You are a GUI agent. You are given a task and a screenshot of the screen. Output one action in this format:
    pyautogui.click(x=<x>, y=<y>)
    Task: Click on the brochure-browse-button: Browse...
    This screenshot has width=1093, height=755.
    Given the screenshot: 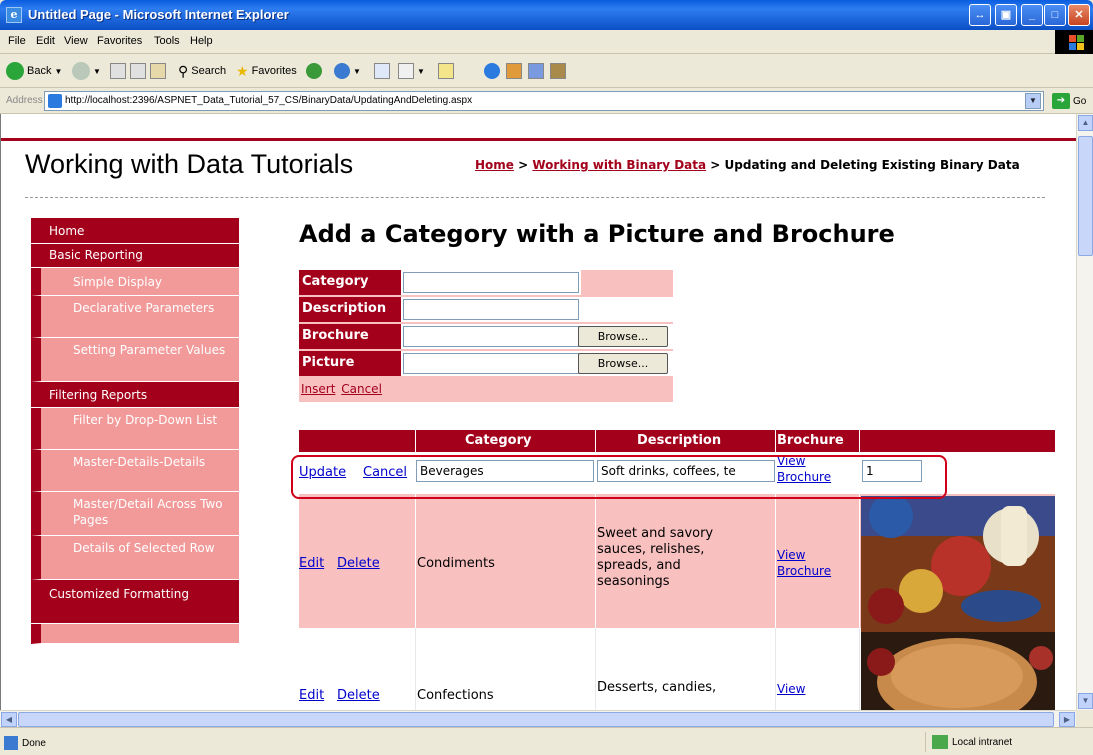 What is the action you would take?
    pyautogui.click(x=623, y=336)
    